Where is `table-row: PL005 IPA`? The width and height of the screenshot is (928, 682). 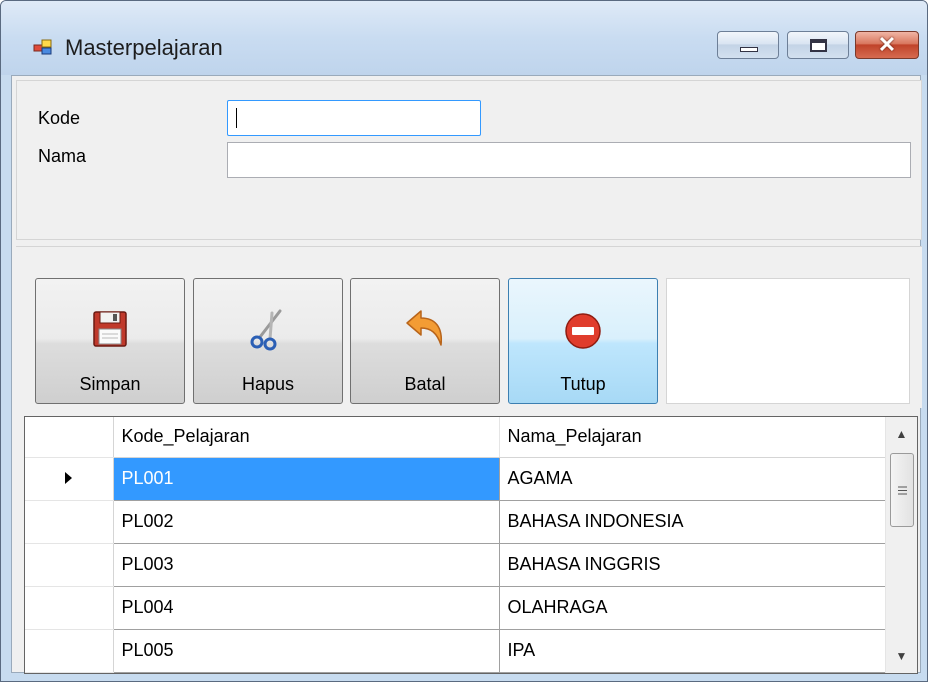 table-row: PL005 IPA is located at coordinates (456, 650).